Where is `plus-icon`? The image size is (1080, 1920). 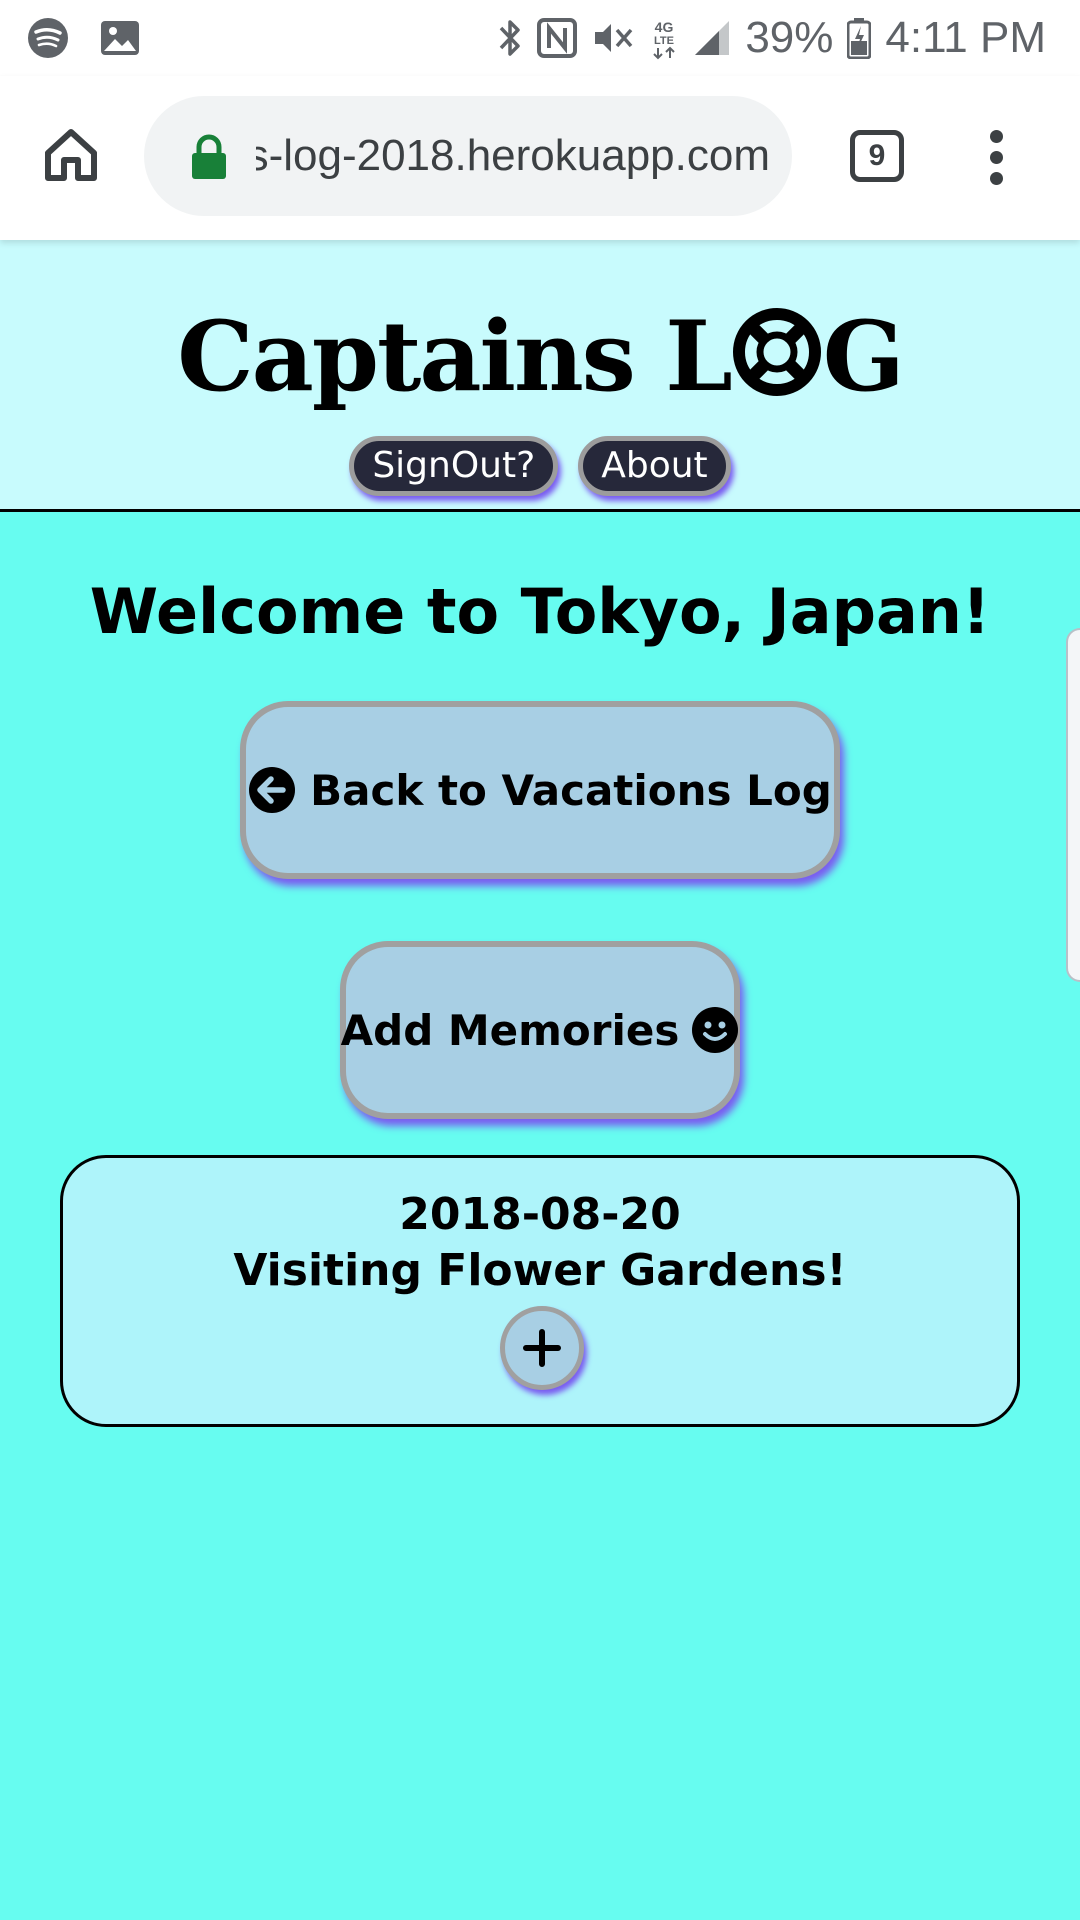 plus-icon is located at coordinates (542, 1348).